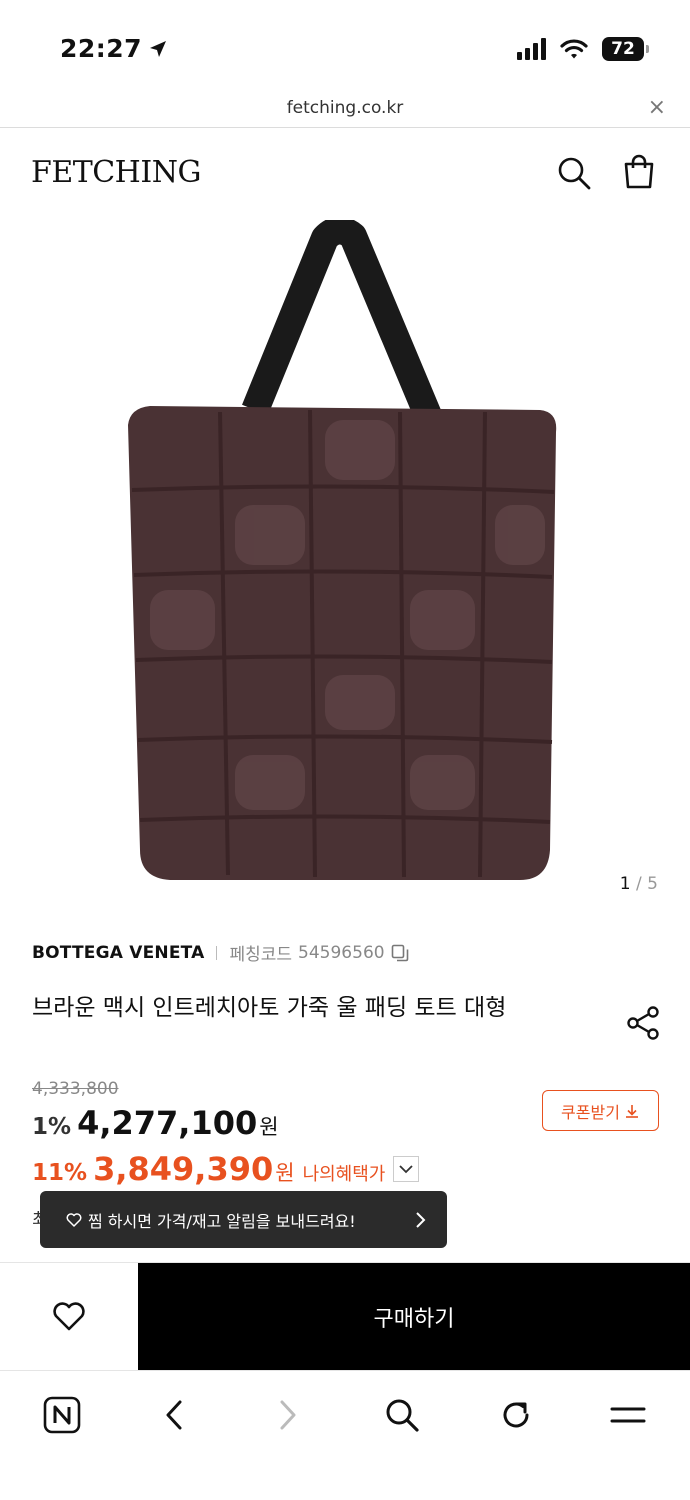 The height and width of the screenshot is (1500, 690). What do you see at coordinates (420, 1220) in the screenshot?
I see `chevron-right-icon` at bounding box center [420, 1220].